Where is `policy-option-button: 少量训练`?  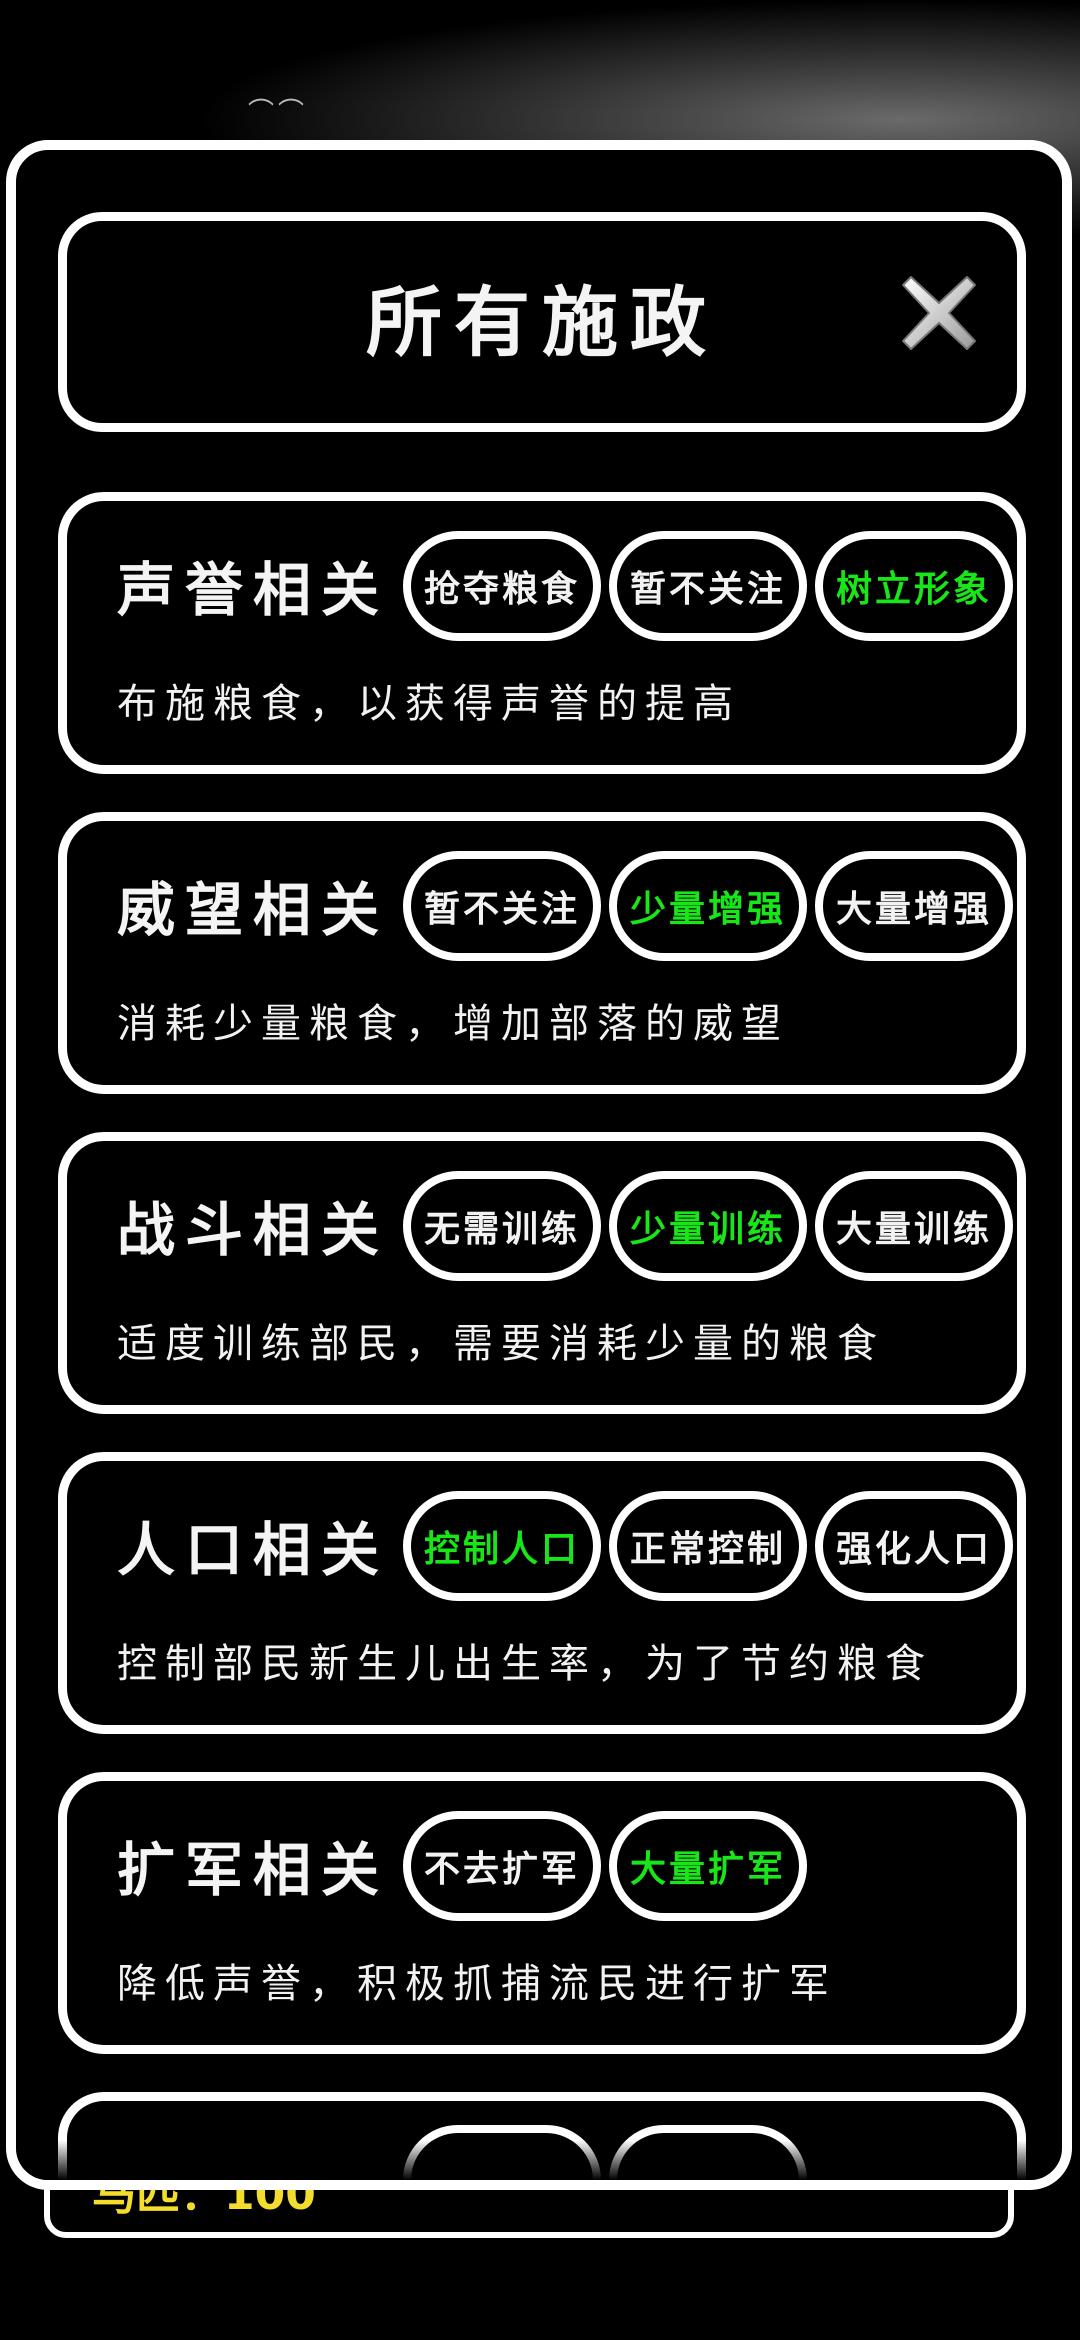 policy-option-button: 少量训练 is located at coordinates (708, 1226).